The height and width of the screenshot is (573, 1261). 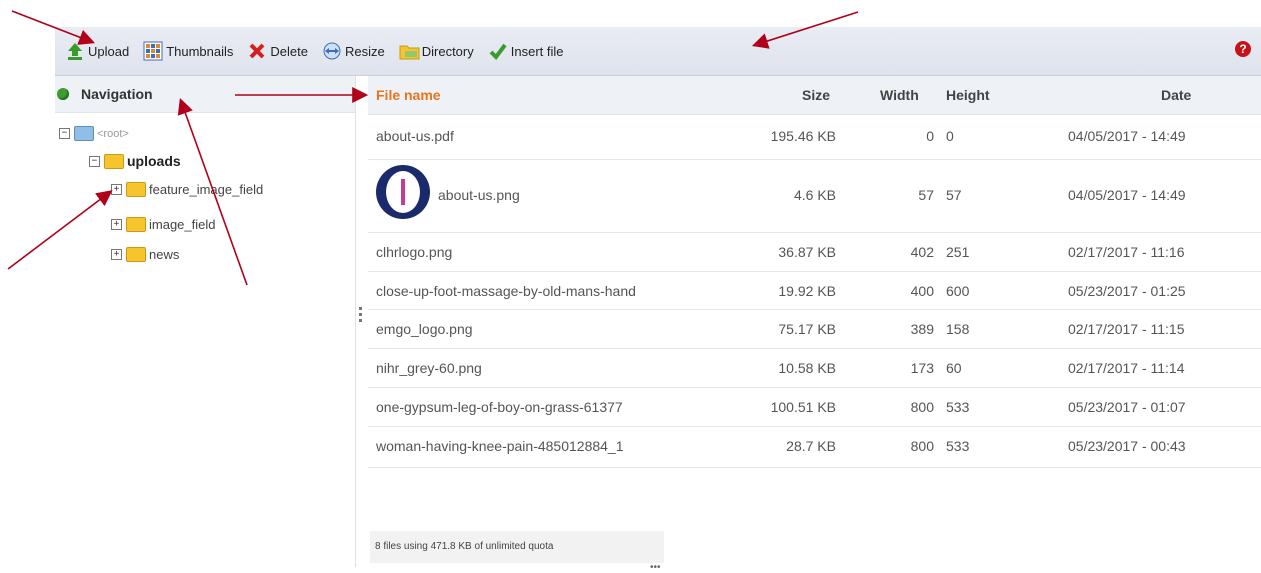 I want to click on file-list-header: File name Size Width Height Date, so click(x=814, y=95).